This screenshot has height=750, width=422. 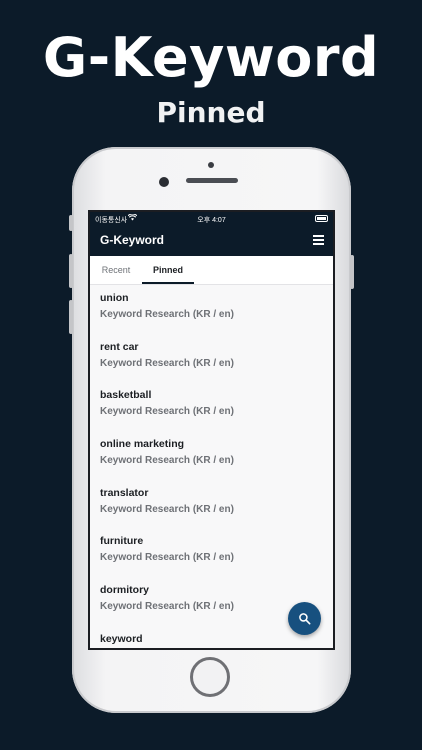 I want to click on battery-icon, so click(x=321, y=218).